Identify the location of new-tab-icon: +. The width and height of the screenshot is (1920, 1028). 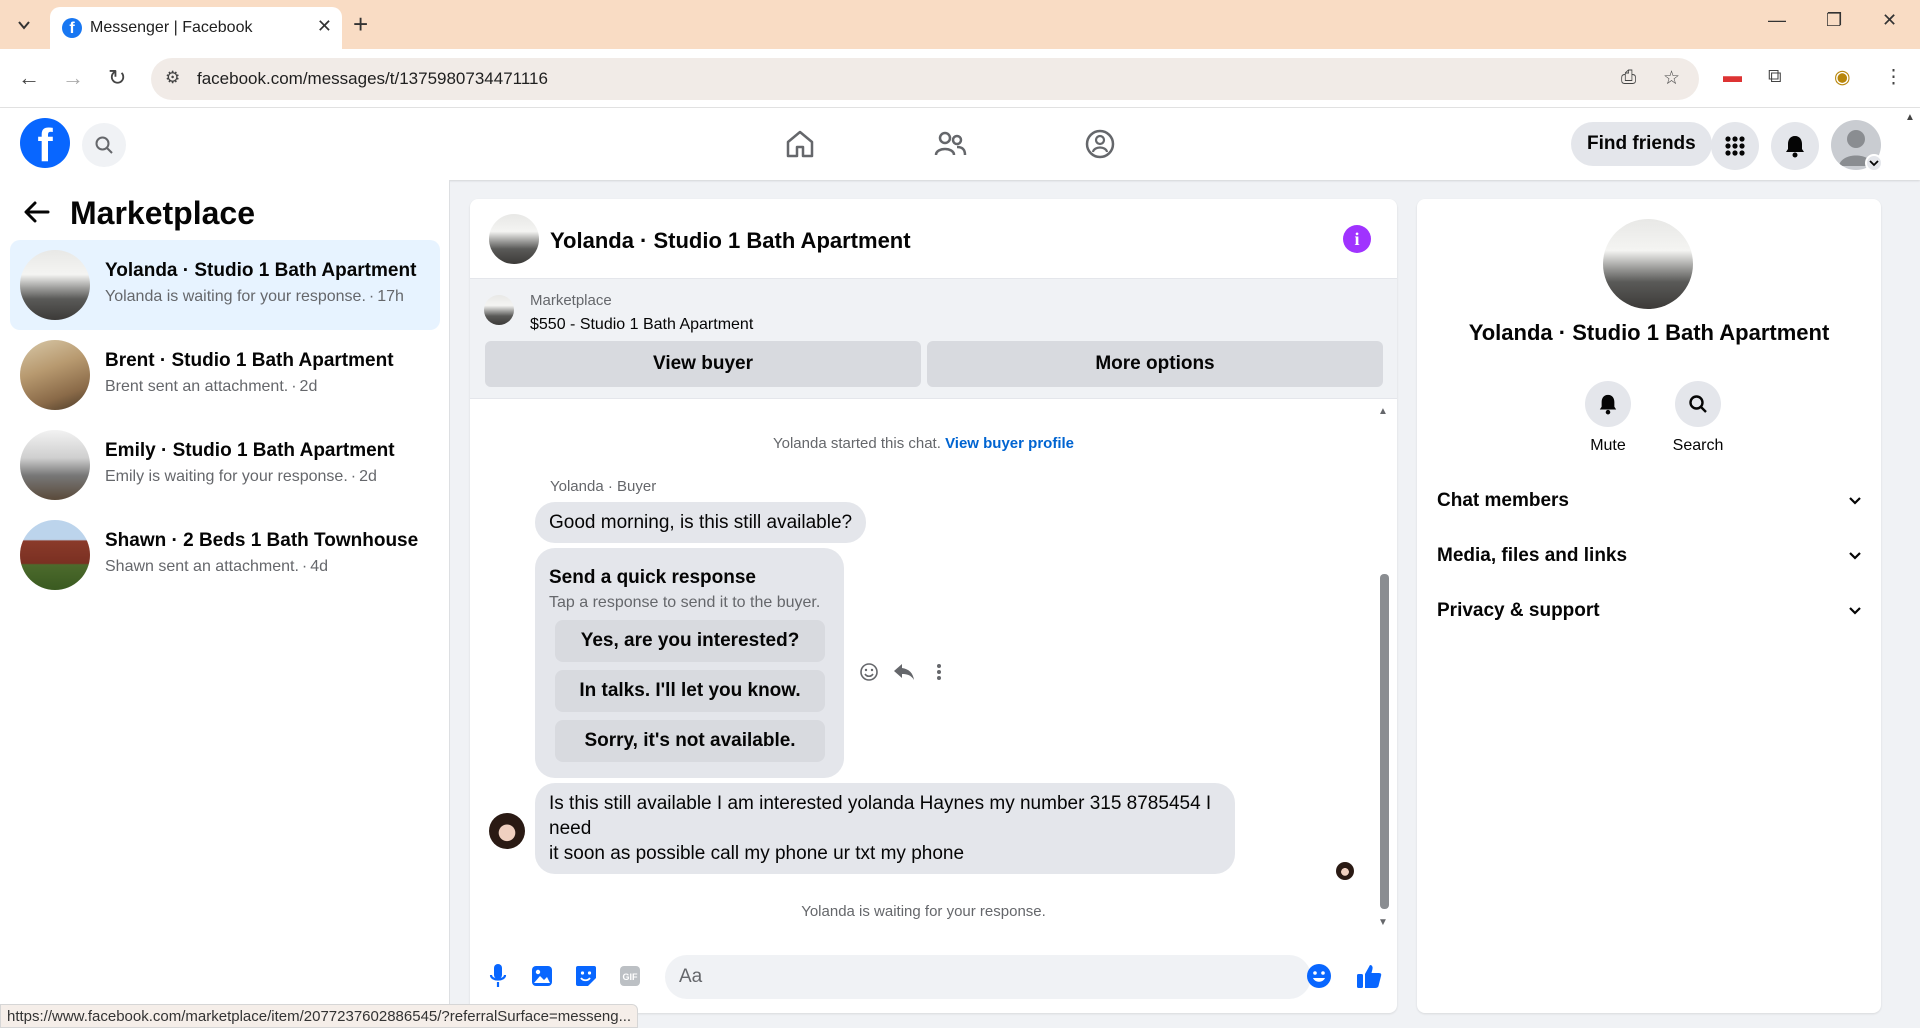
(360, 24).